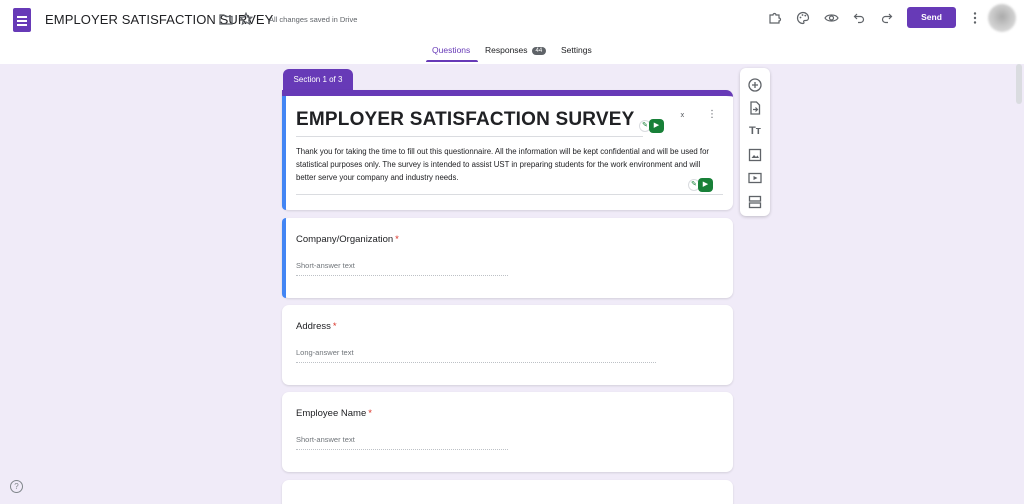 The image size is (1024, 504). I want to click on add-title-icon: Tт, so click(755, 131).